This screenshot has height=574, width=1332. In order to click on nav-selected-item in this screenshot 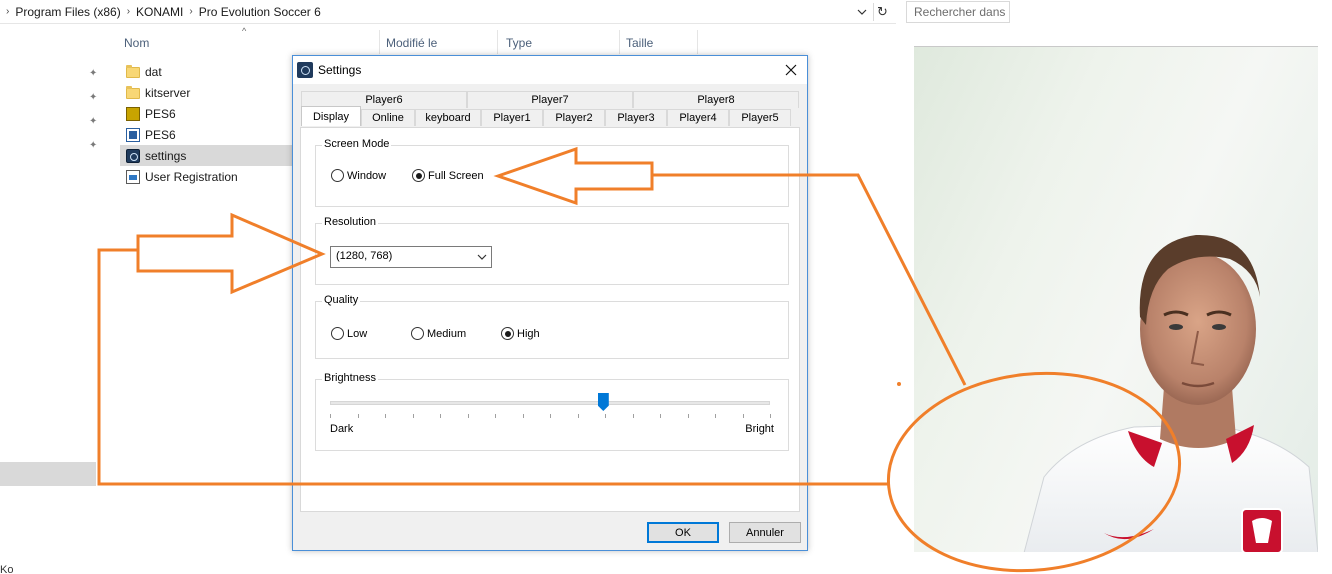, I will do `click(48, 474)`.